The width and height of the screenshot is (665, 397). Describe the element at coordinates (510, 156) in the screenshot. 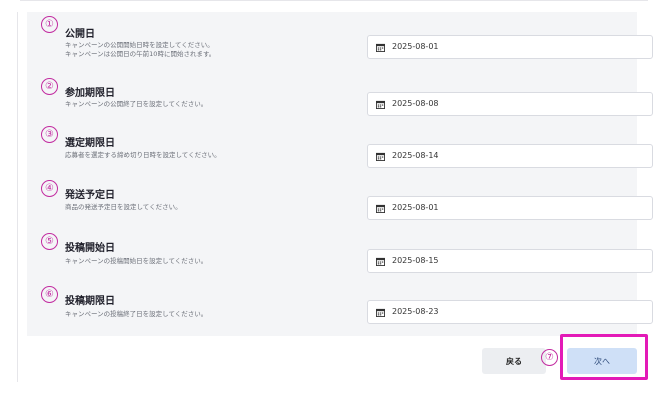

I see `selection-deadline-input: 2025-08-14` at that location.